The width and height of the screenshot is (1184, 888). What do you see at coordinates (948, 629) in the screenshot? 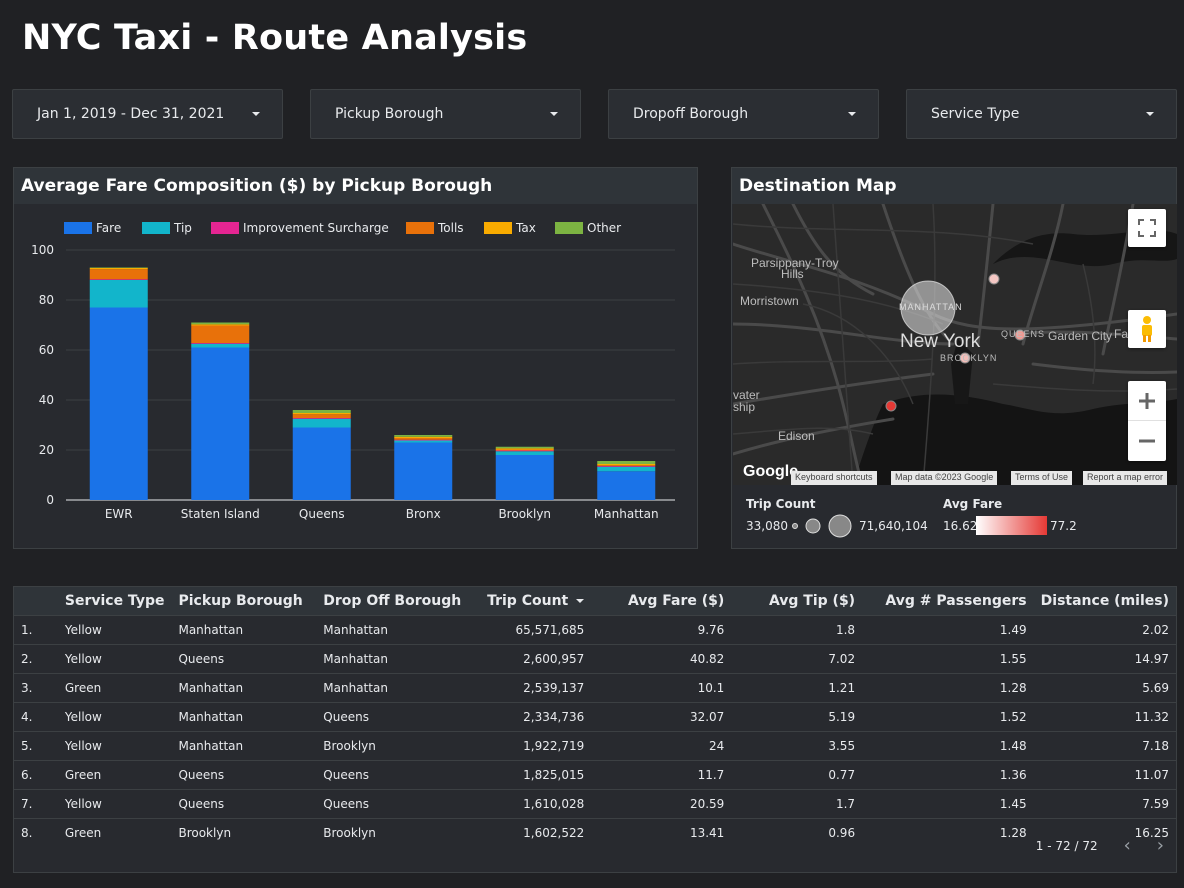
I see `avg-passengers-cell: 1.49` at bounding box center [948, 629].